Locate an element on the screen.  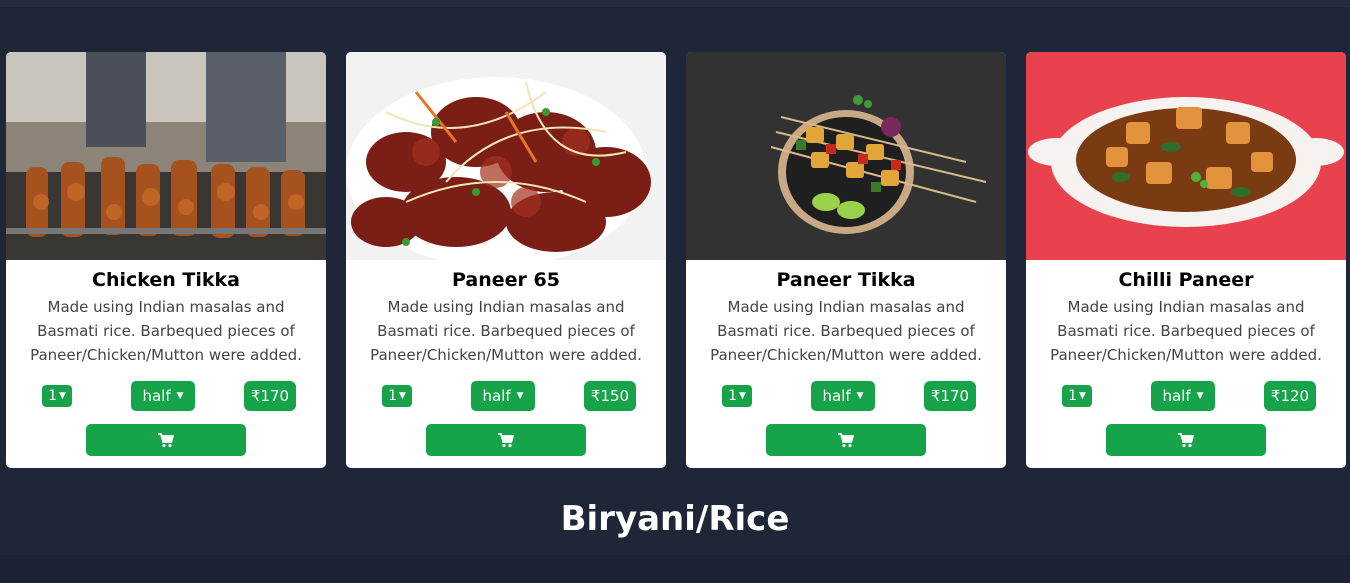
bottom-strip is located at coordinates (675, 569).